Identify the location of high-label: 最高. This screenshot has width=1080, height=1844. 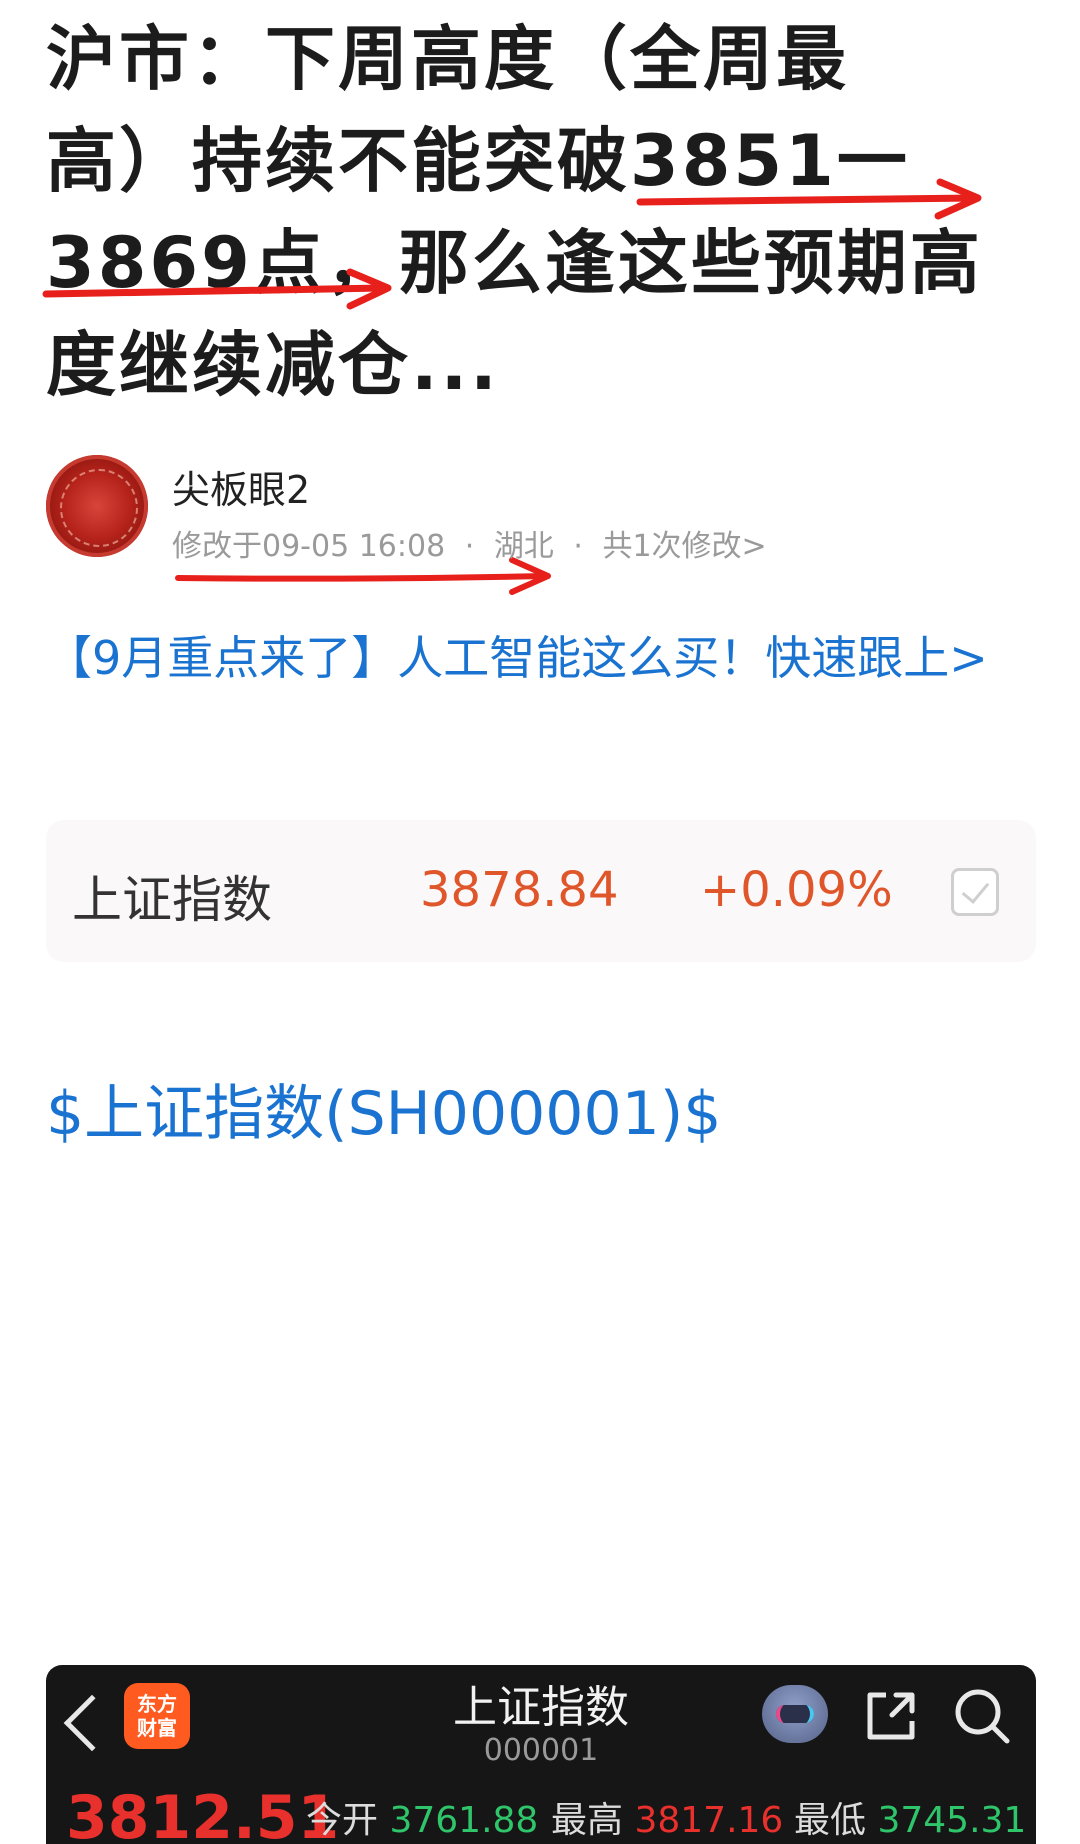
(587, 1820).